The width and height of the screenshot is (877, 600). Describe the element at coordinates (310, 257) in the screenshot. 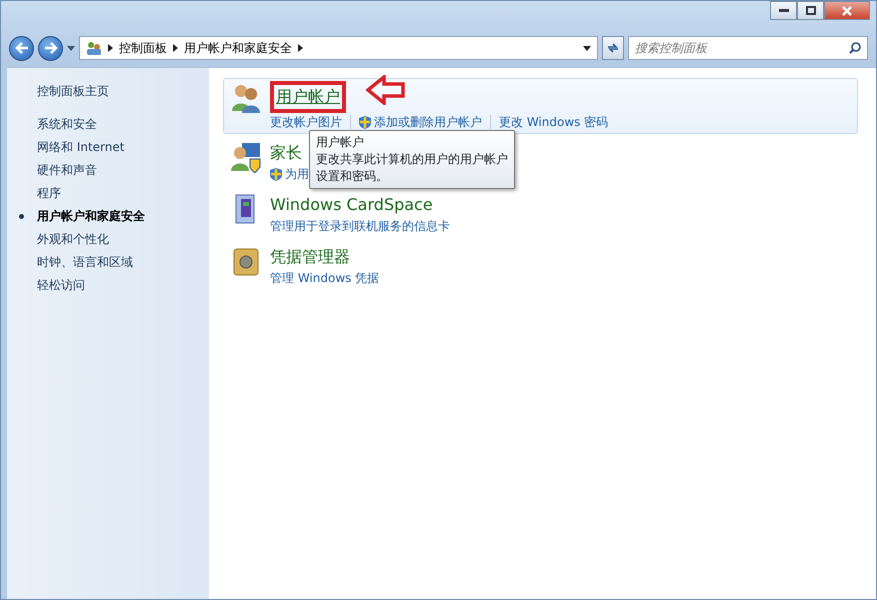

I see `category-link: 凭据管理器` at that location.